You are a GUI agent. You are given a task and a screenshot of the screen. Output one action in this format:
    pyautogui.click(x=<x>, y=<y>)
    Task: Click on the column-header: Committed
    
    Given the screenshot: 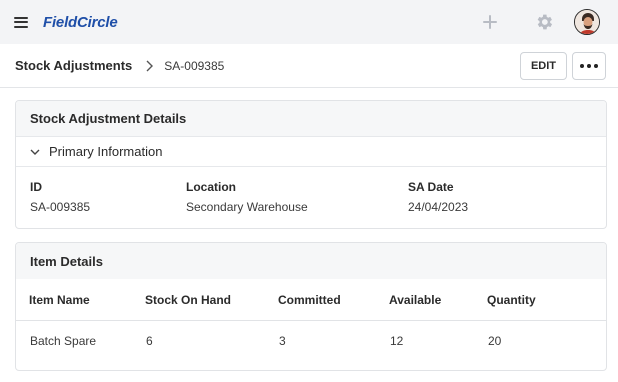 What is the action you would take?
    pyautogui.click(x=309, y=300)
    